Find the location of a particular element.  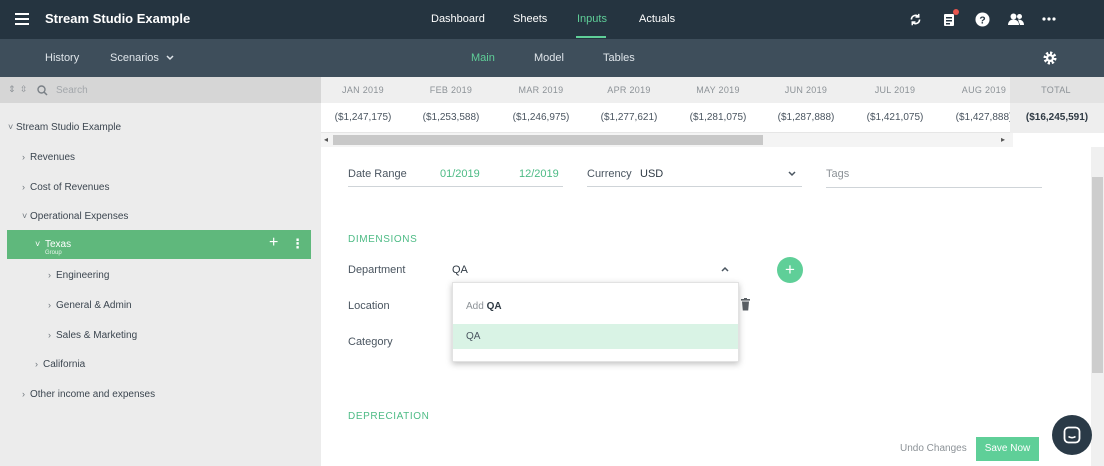

tree-item-other: › Other income and expenses is located at coordinates (88, 394).